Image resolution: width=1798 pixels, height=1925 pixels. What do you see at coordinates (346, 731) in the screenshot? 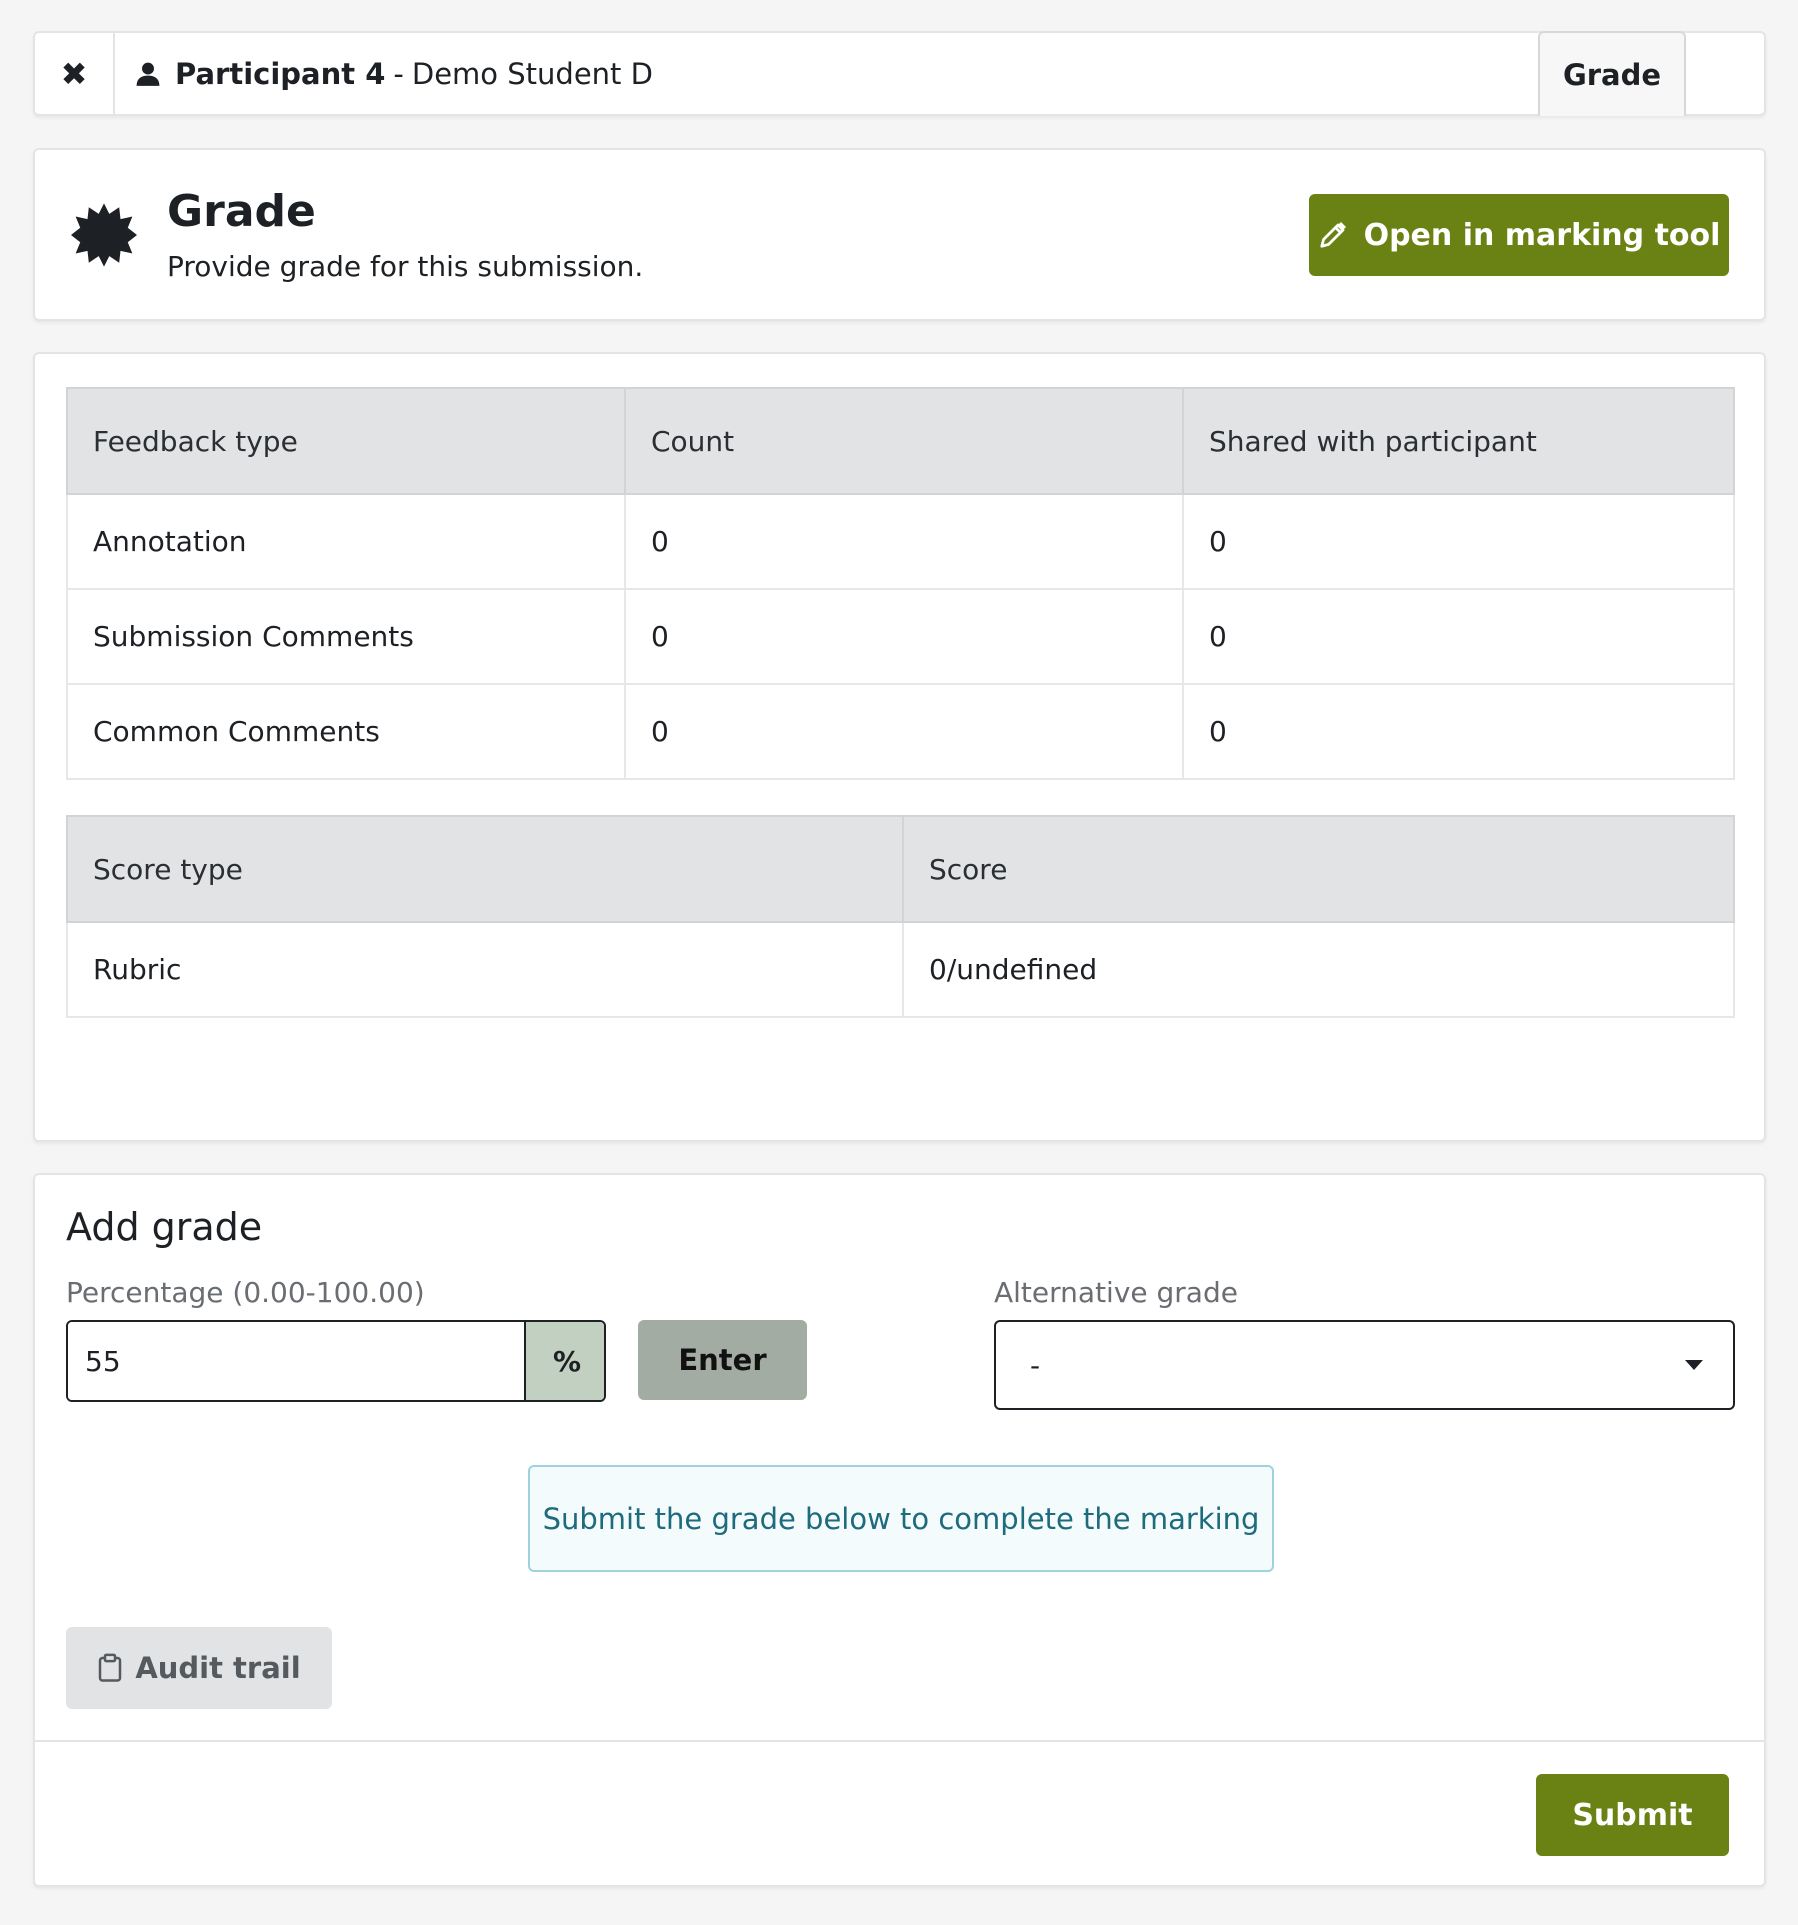
I see `cell-feedback-type: Common Comments` at bounding box center [346, 731].